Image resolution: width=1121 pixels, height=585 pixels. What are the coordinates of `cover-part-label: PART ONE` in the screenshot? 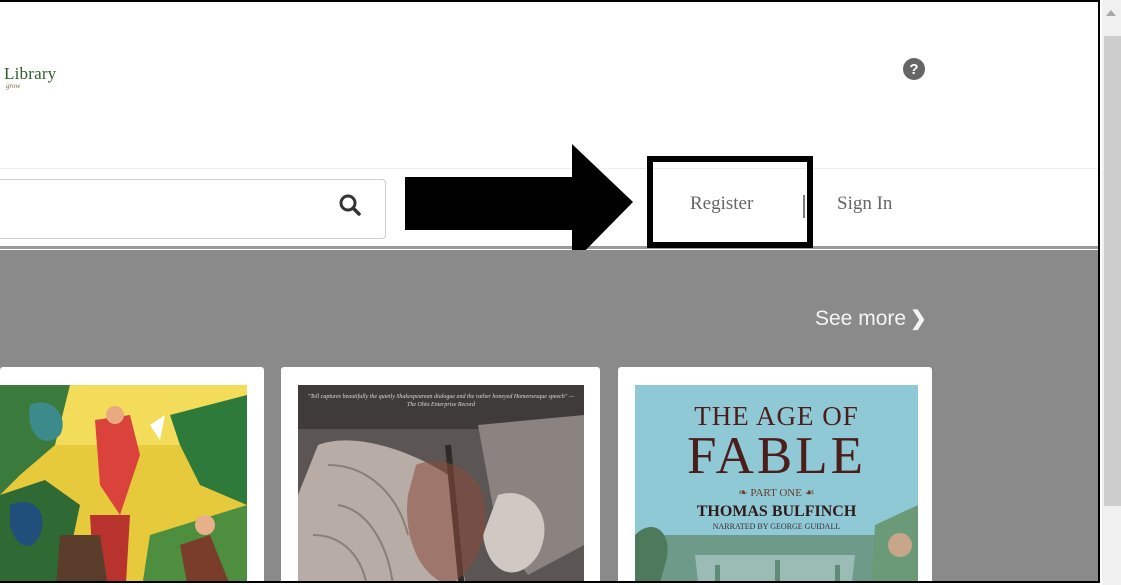 It's located at (776, 493).